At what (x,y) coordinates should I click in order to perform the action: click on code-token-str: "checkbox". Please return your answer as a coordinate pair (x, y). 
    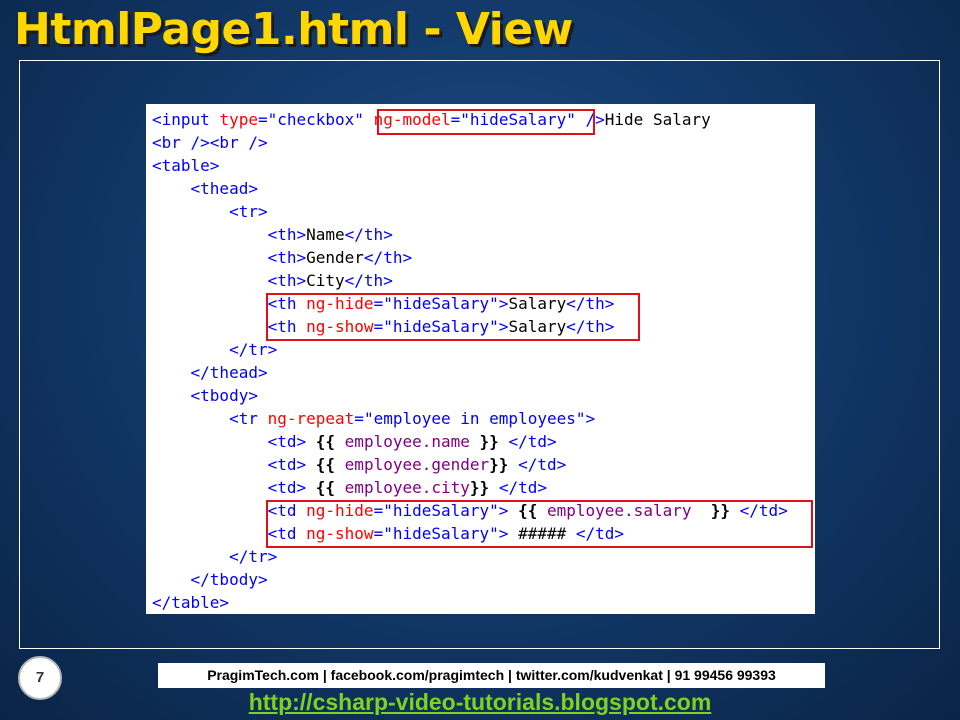
    Looking at the image, I should click on (315, 119).